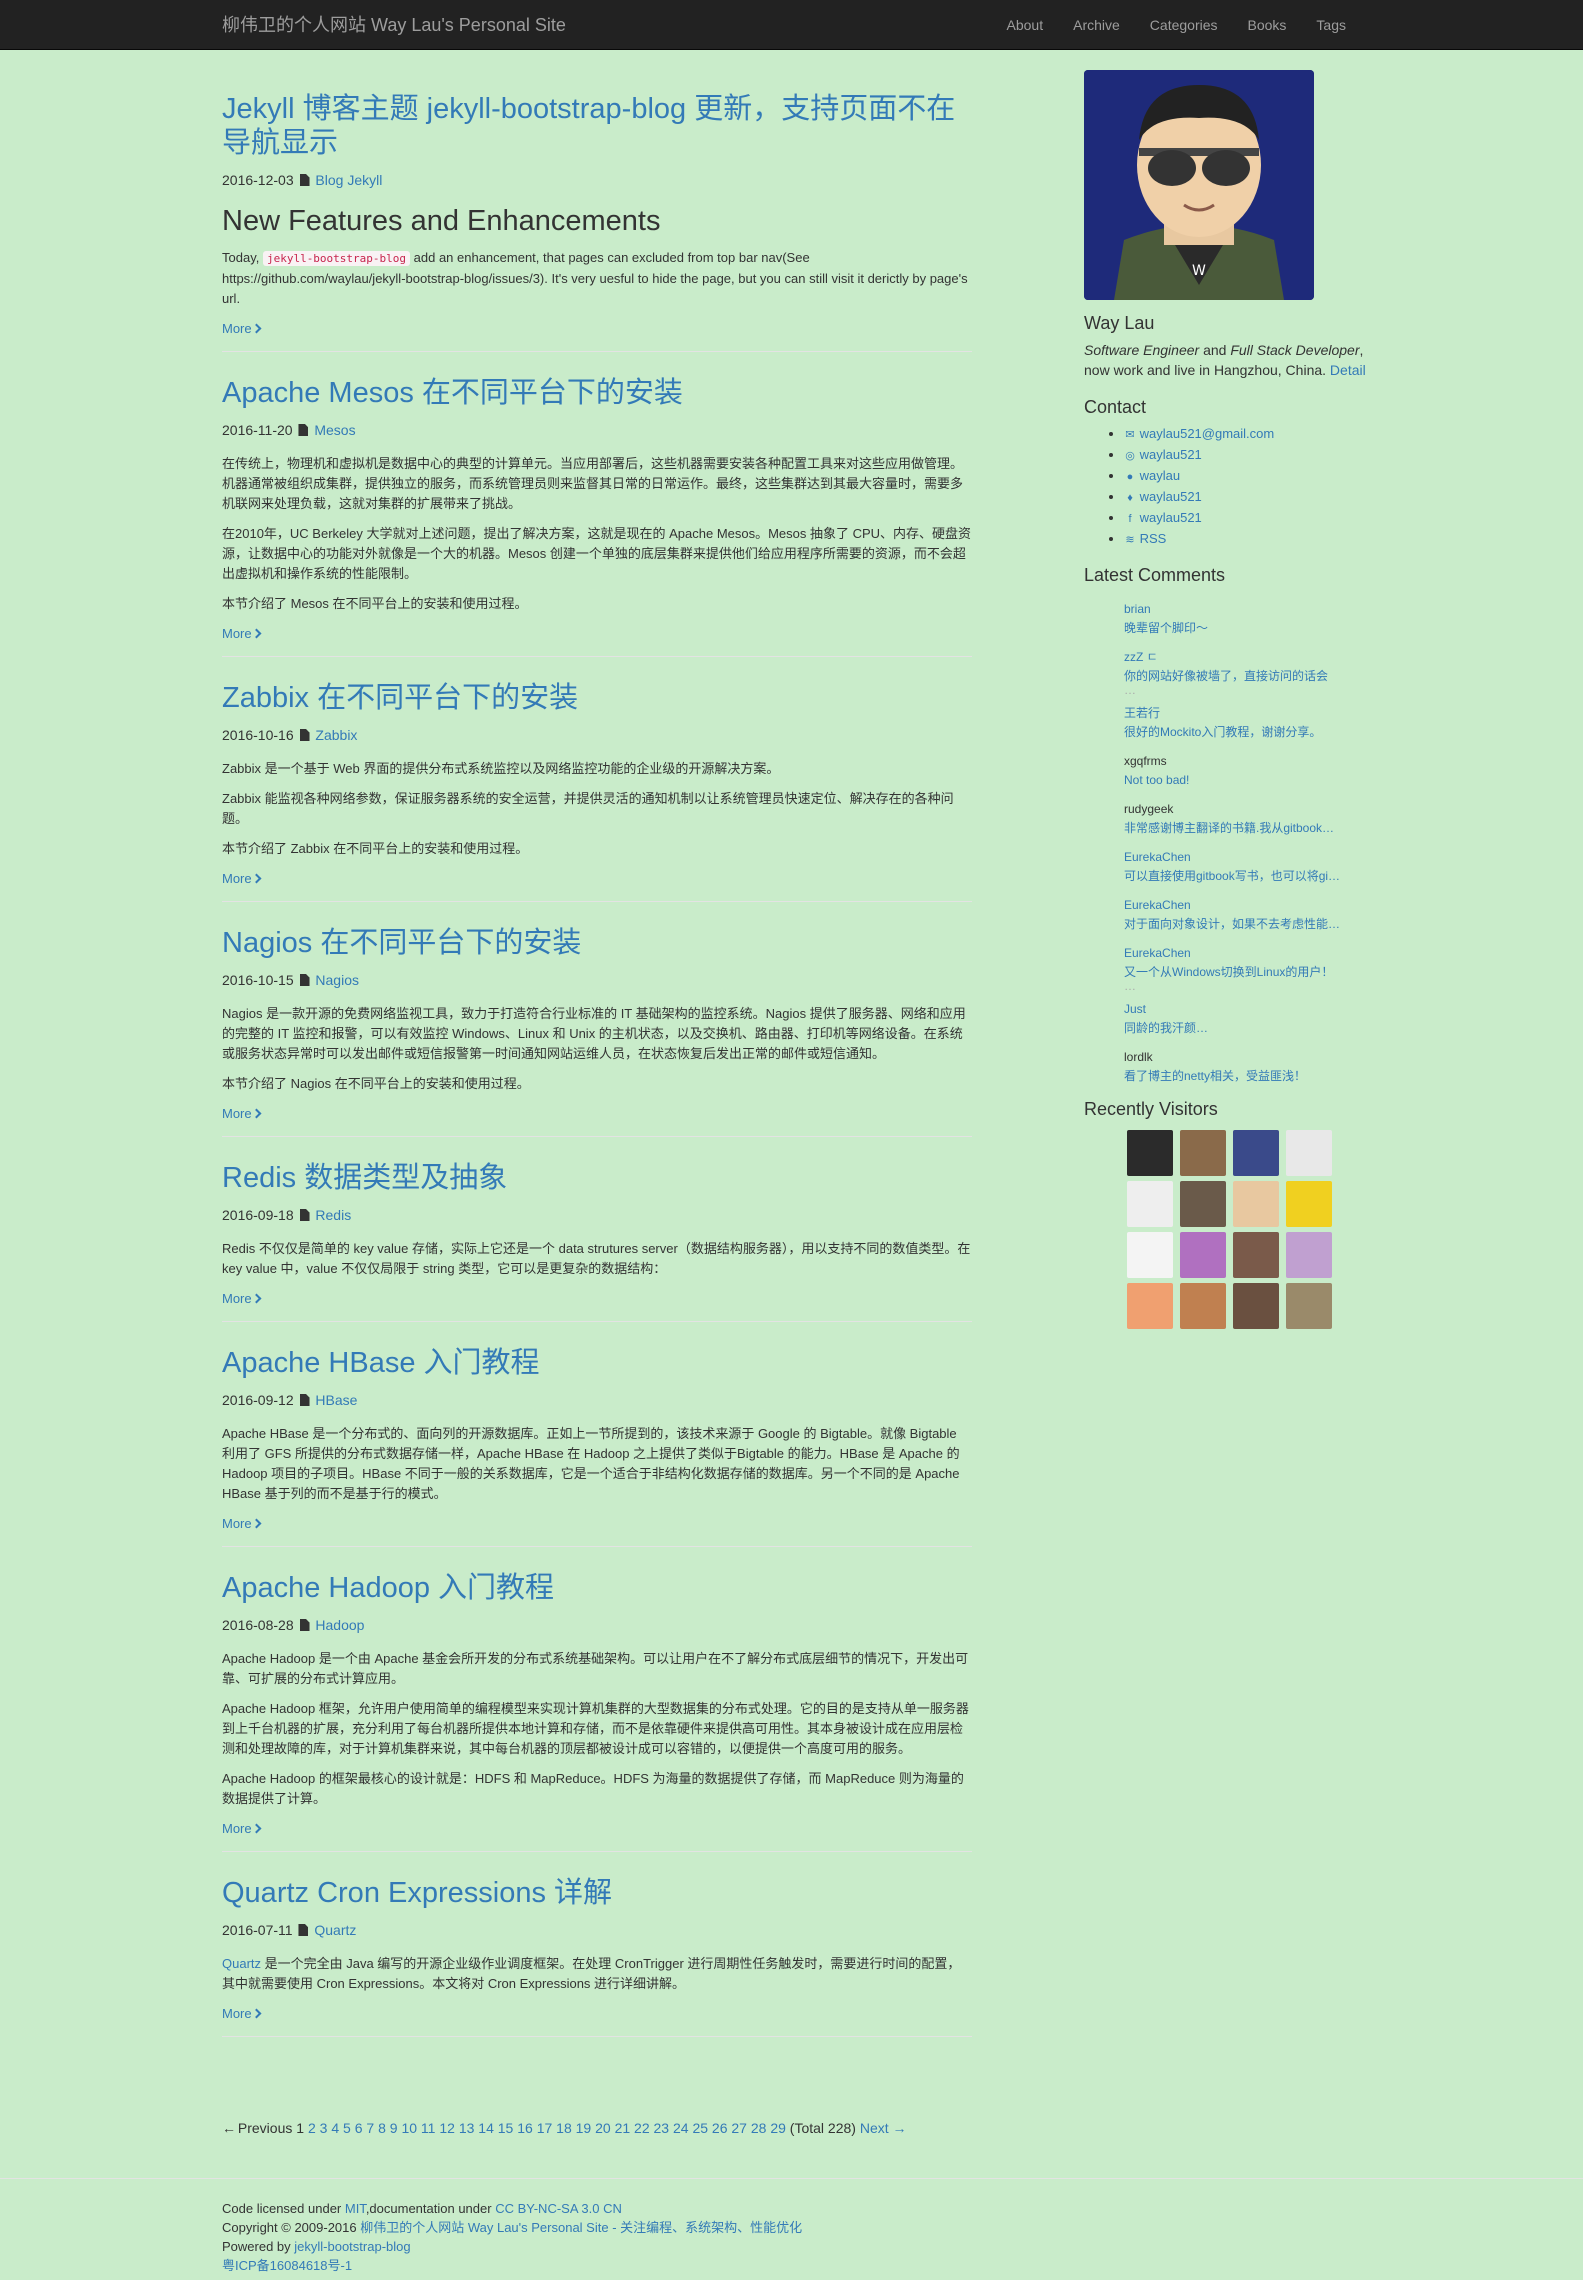 The width and height of the screenshot is (1583, 2280). Describe the element at coordinates (352, 2246) in the screenshot. I see `theme-link: jekyll-bootstrap-blog` at that location.